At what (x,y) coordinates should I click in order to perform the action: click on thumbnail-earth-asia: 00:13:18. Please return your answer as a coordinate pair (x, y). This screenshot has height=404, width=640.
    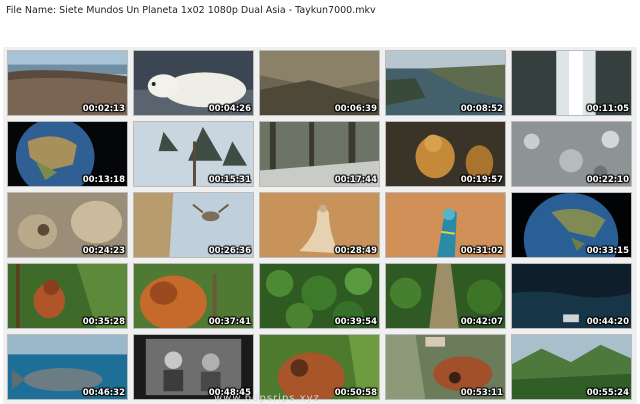
    Looking at the image, I should click on (67, 154).